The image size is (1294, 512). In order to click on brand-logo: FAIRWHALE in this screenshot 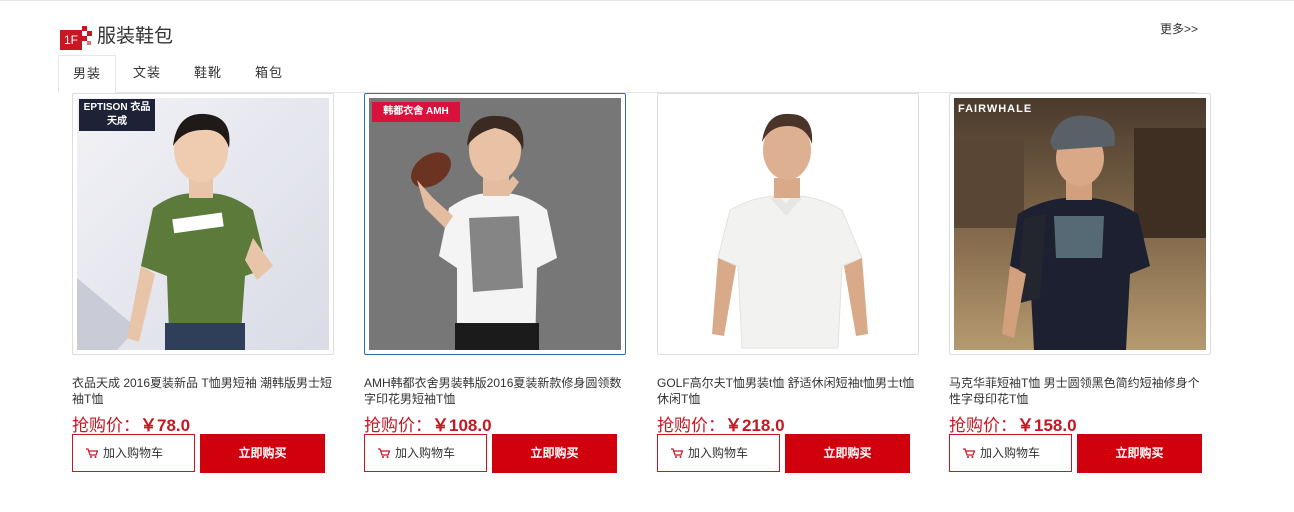, I will do `click(995, 109)`.